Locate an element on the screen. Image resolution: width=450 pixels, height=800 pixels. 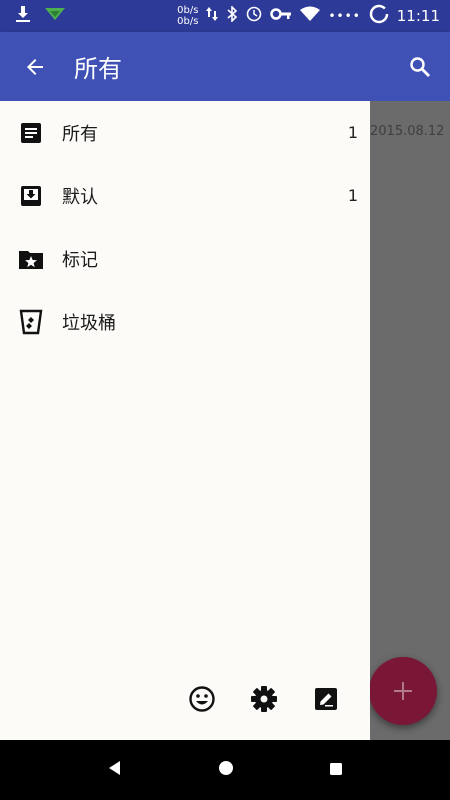
app-bar: 所有 is located at coordinates (225, 66).